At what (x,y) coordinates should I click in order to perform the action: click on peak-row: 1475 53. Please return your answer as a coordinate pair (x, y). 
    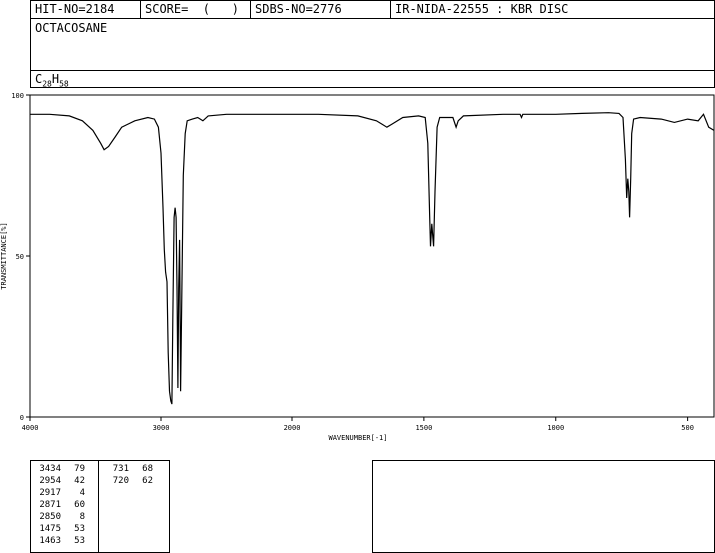
    Looking at the image, I should click on (58, 529).